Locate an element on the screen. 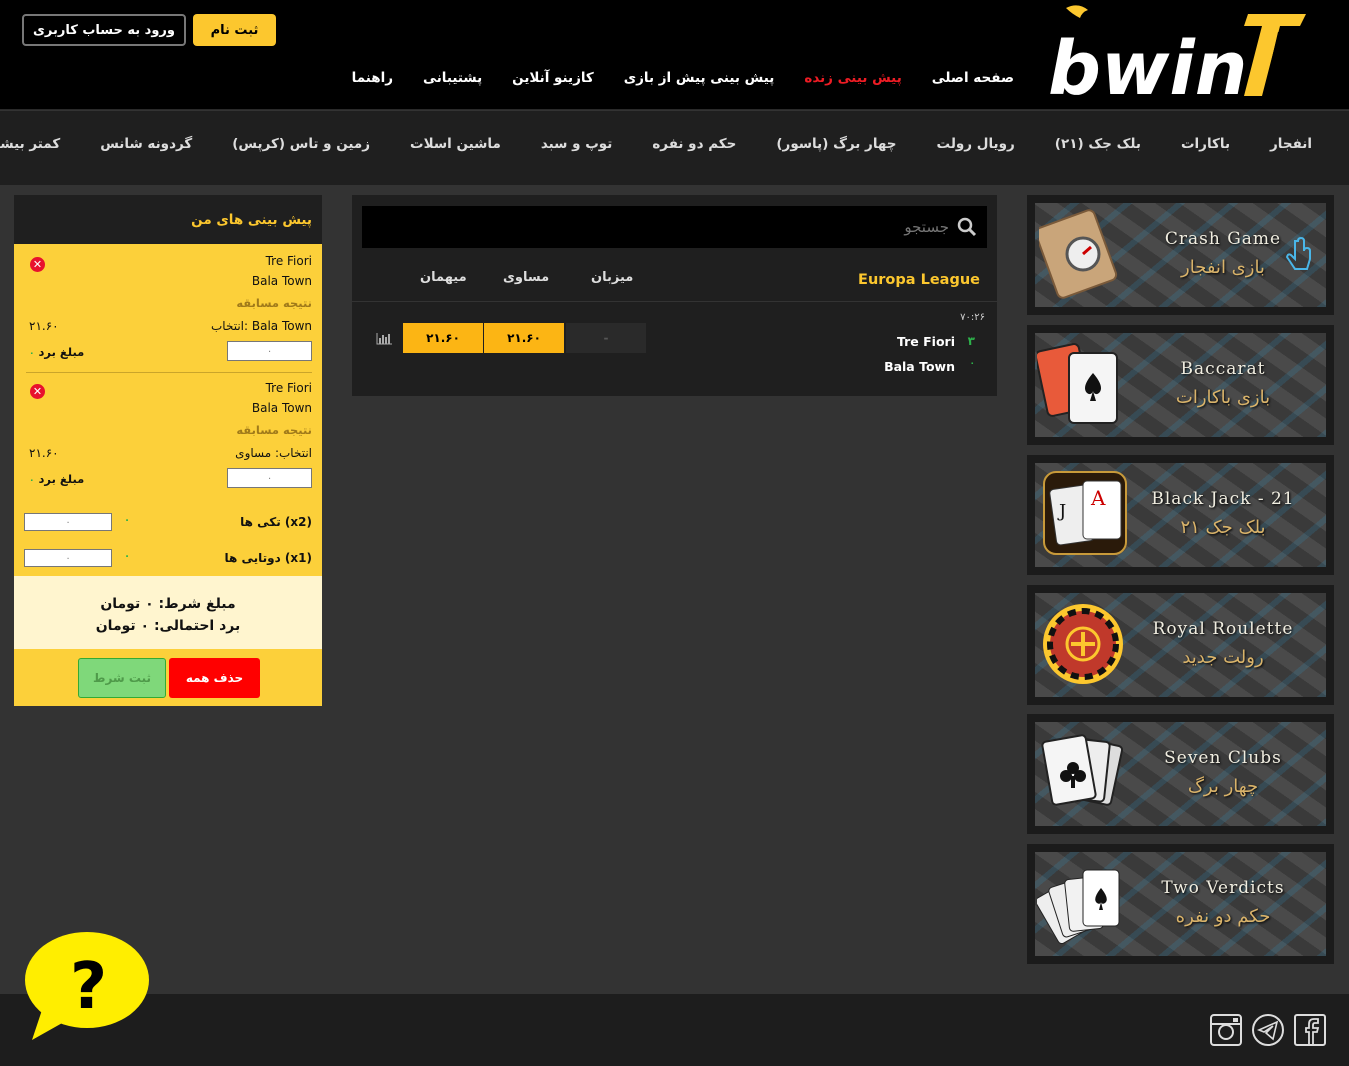  svg-text: J is located at coordinates (1061, 511).